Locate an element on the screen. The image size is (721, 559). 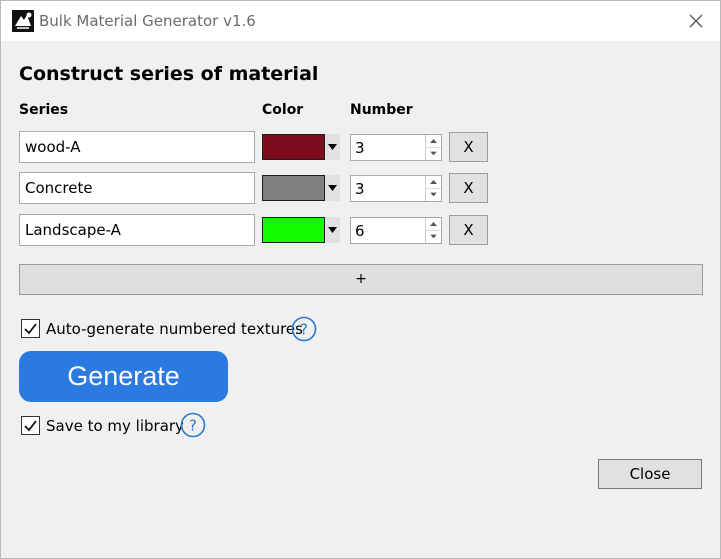
window-title: Bulk Material Generator v1.6 is located at coordinates (147, 21).